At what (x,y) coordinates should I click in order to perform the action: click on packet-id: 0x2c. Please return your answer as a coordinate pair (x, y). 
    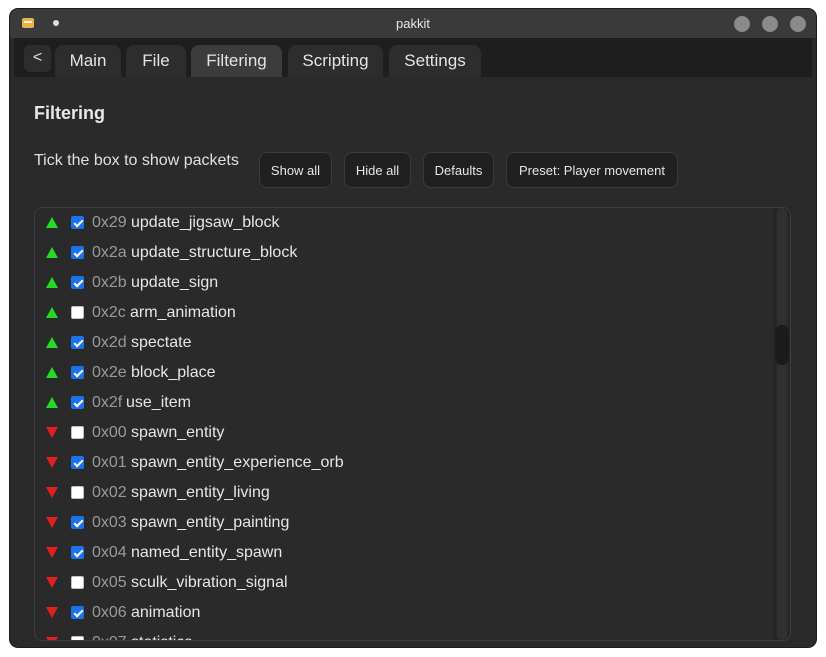
    Looking at the image, I should click on (109, 312).